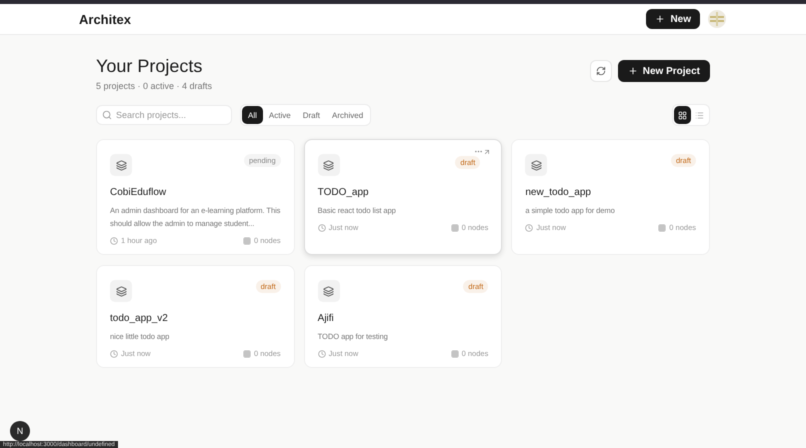 The height and width of the screenshot is (448, 806). I want to click on filter-tab: Draft, so click(311, 115).